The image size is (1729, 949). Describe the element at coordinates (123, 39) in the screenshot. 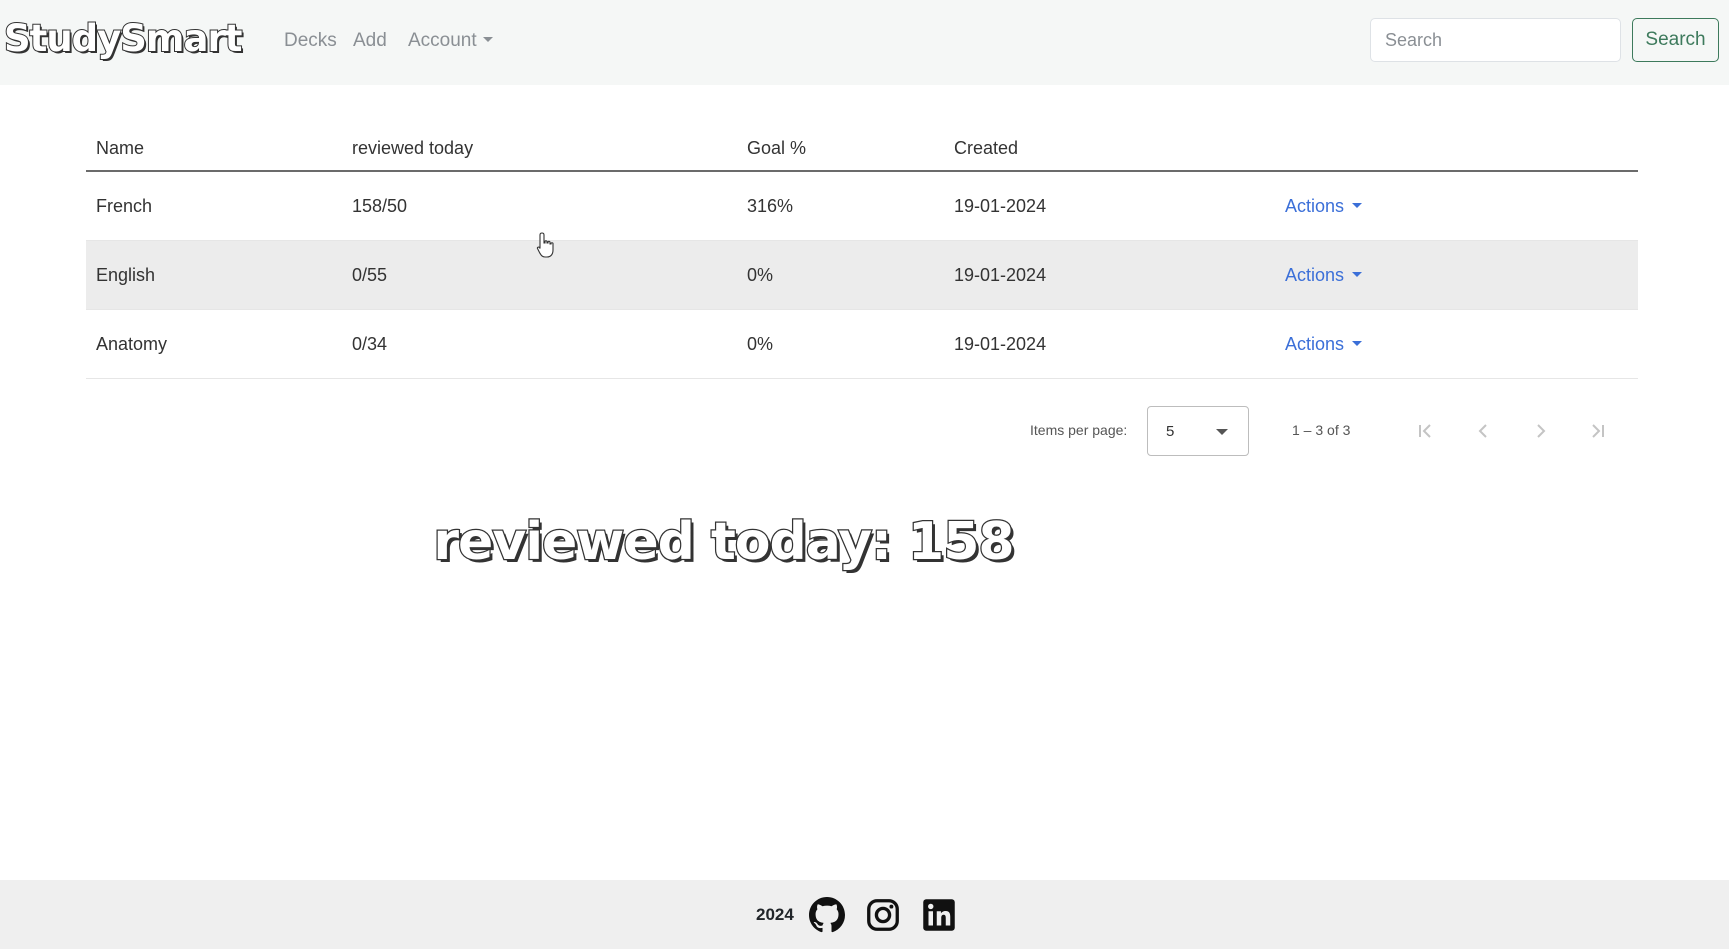

I see `brand-logo: StudySmart` at that location.